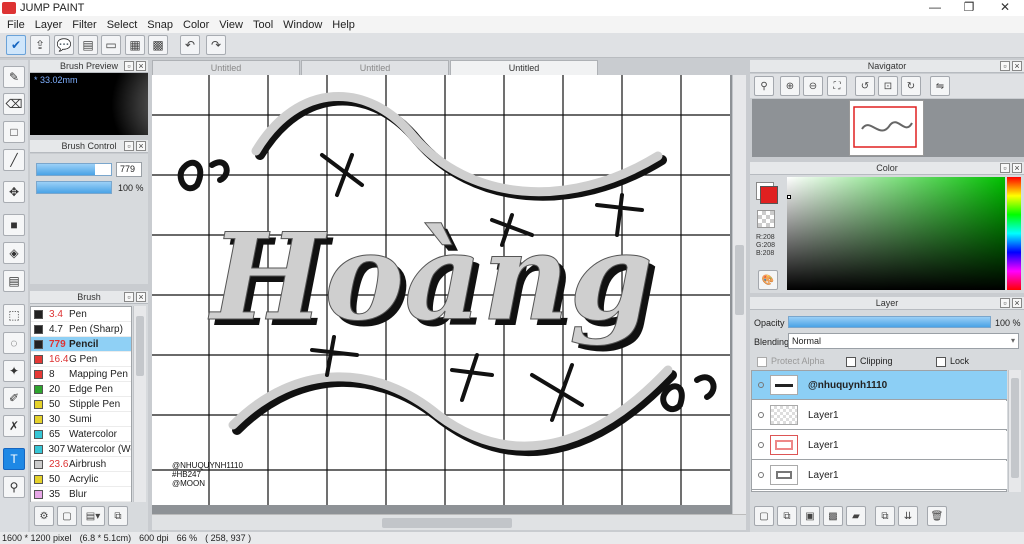 Image resolution: width=1024 pixels, height=544 pixels. I want to click on menu-color: Color, so click(196, 25).